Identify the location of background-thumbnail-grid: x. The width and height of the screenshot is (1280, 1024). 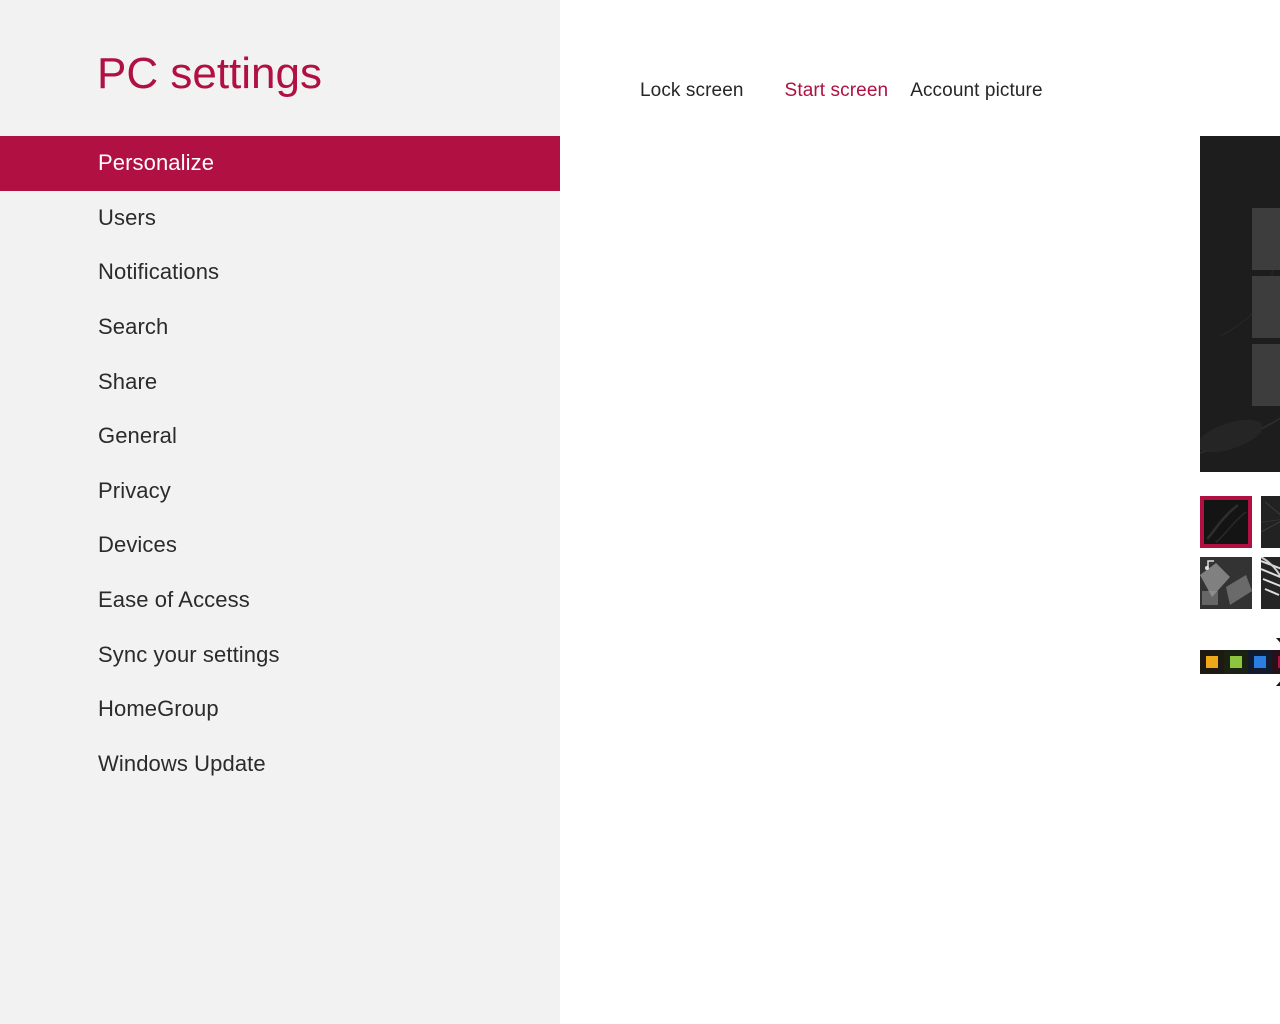
(1240, 552).